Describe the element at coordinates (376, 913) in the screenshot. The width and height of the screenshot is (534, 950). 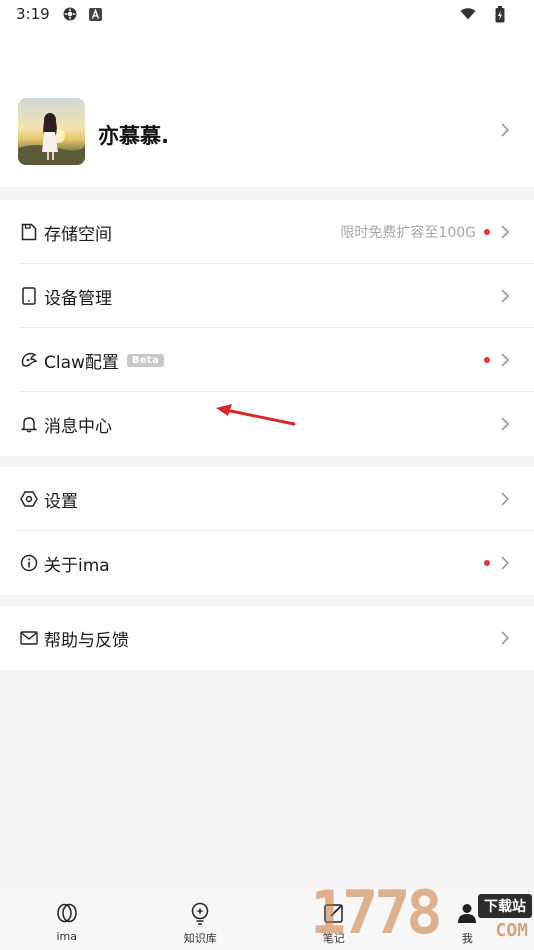
I see `watermark-text: 1778` at that location.